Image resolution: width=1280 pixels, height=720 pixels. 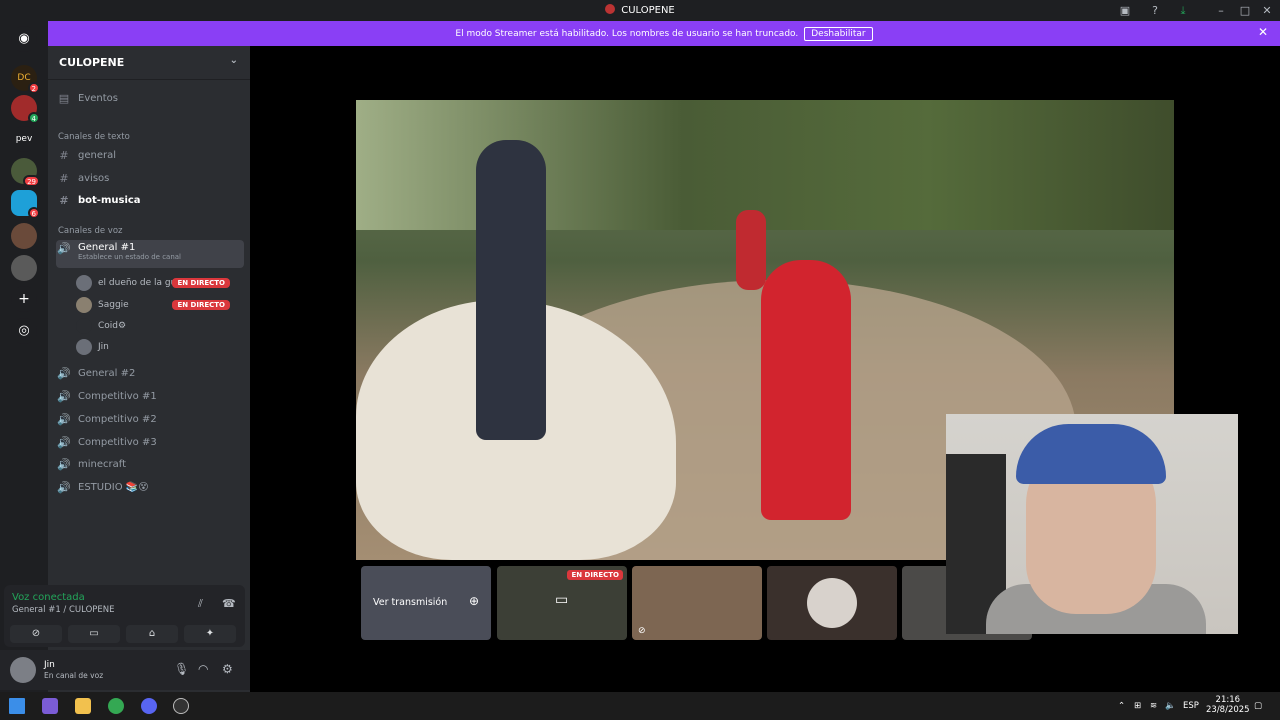 What do you see at coordinates (90, 231) in the screenshot?
I see `voice-category: Canales de voz` at bounding box center [90, 231].